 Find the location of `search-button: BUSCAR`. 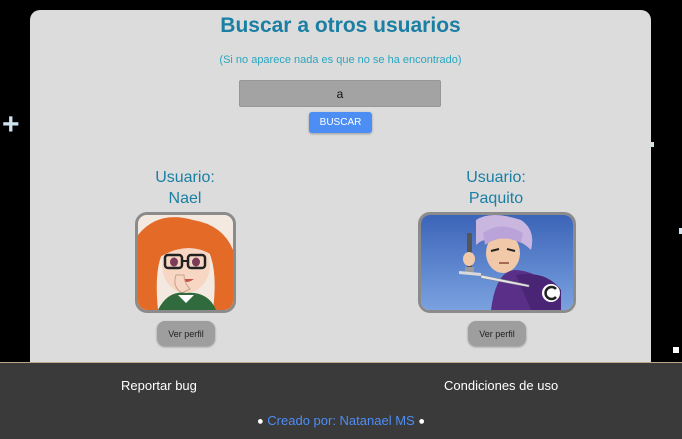

search-button: BUSCAR is located at coordinates (340, 122).